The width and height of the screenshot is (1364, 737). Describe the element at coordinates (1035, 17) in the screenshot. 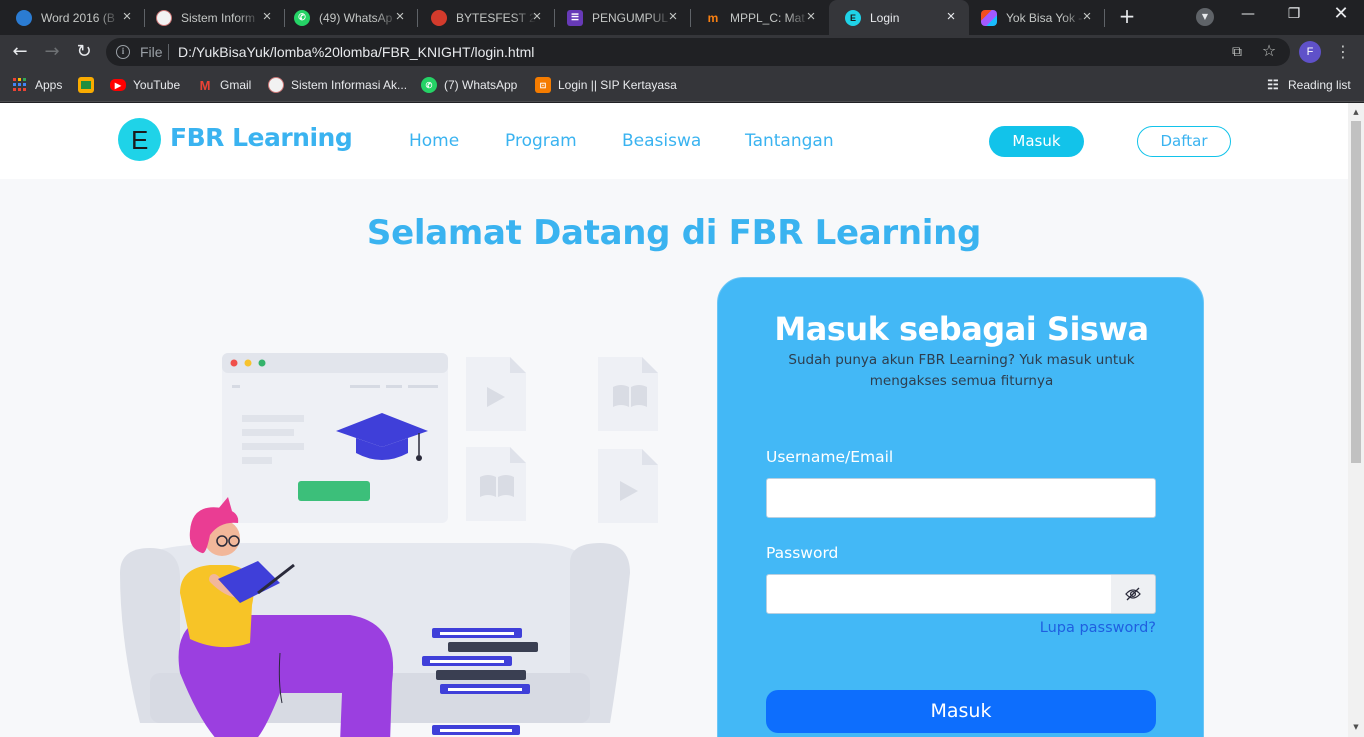

I see `tab-figma: Yok Bisa Yok - ×` at that location.